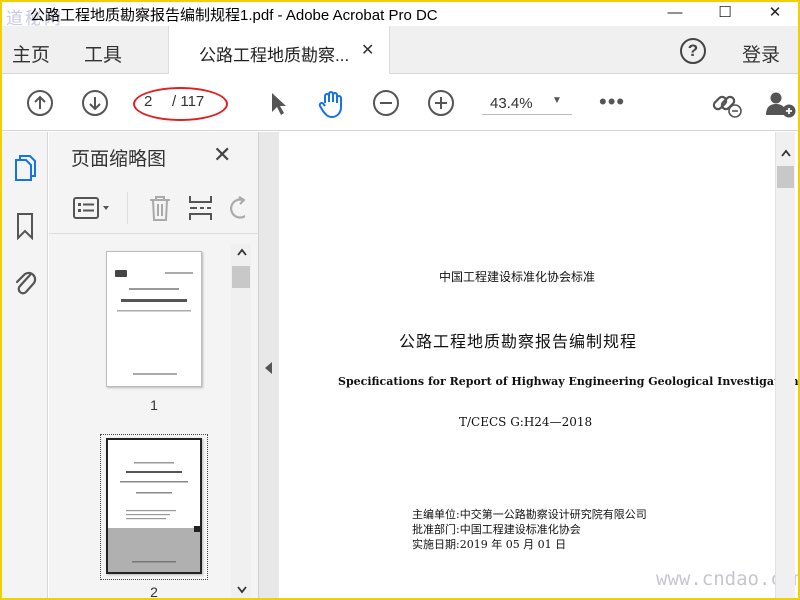 This screenshot has height=600, width=800. Describe the element at coordinates (93, 208) in the screenshot. I see `thumbnail-options-icon` at that location.